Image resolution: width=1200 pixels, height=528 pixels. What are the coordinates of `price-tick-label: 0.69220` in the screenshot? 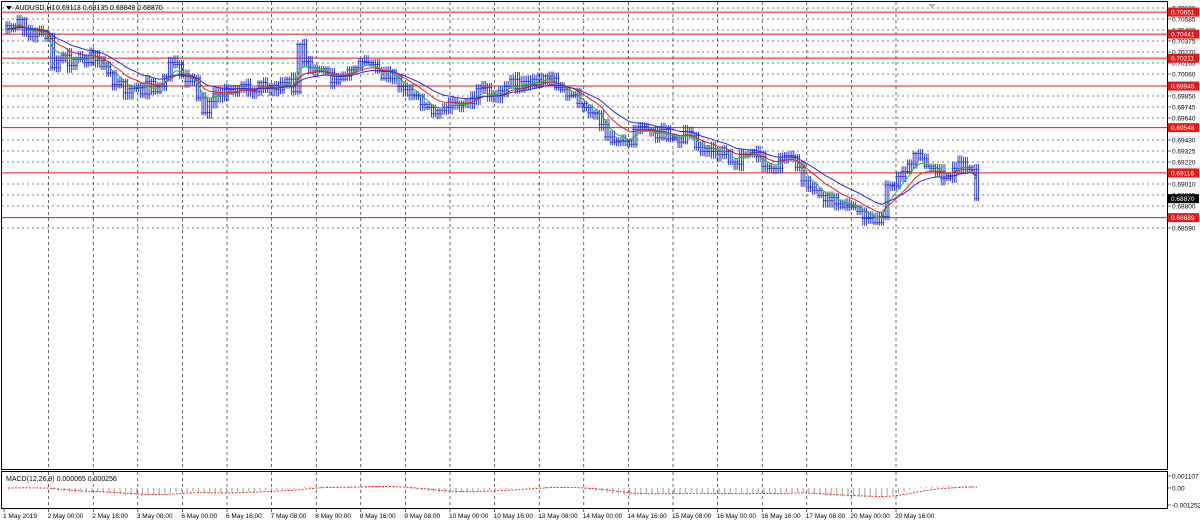 It's located at (1184, 162).